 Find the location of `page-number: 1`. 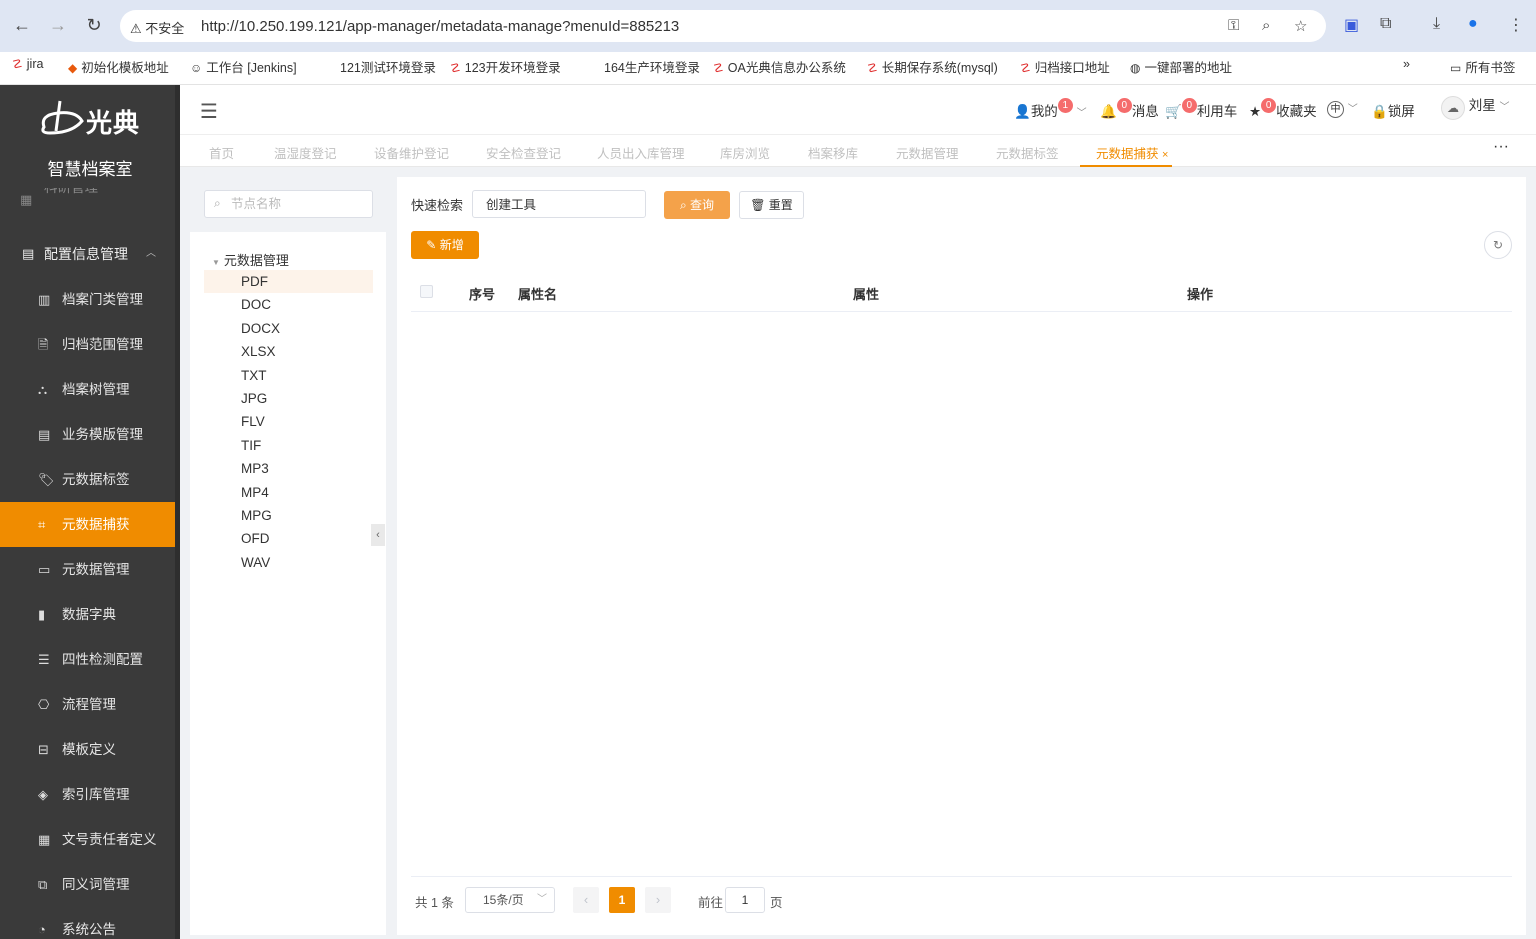

page-number: 1 is located at coordinates (622, 900).